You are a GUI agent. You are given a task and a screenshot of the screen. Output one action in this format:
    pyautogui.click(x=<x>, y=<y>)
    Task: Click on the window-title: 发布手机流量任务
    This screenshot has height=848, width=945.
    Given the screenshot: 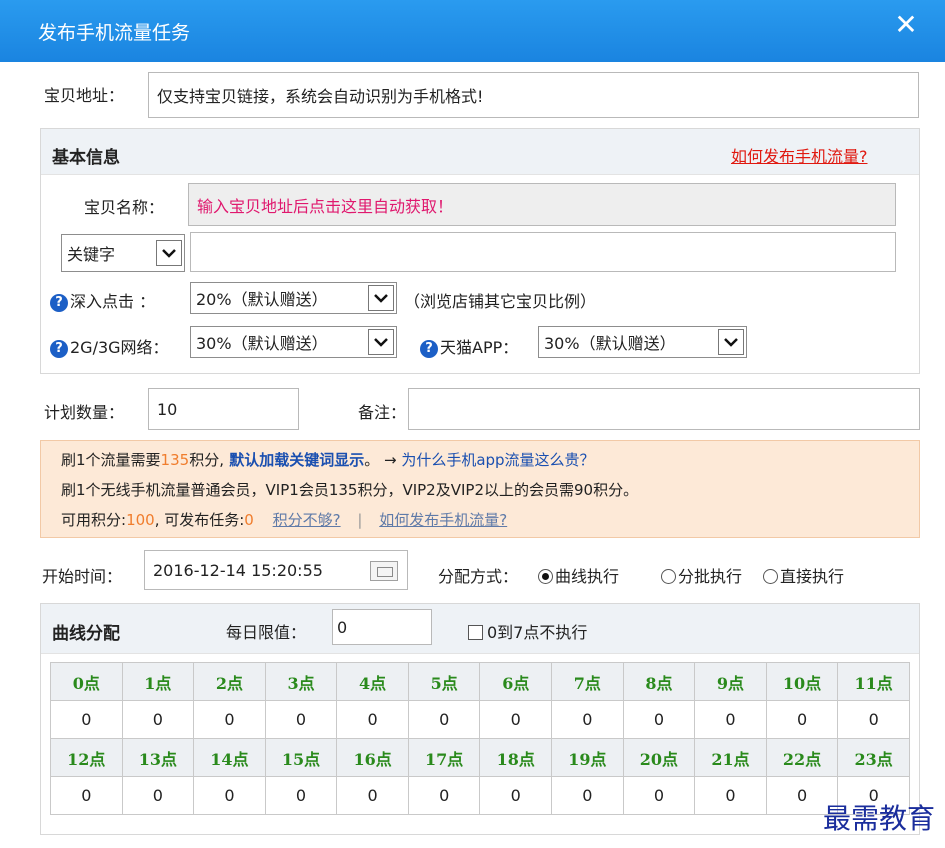 What is the action you would take?
    pyautogui.click(x=114, y=33)
    